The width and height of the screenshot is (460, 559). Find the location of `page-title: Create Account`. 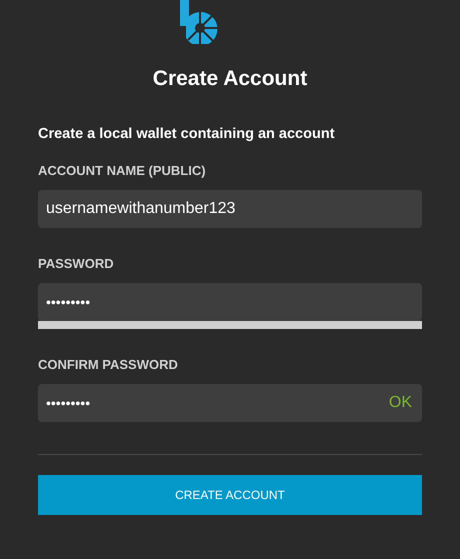

page-title: Create Account is located at coordinates (230, 79).